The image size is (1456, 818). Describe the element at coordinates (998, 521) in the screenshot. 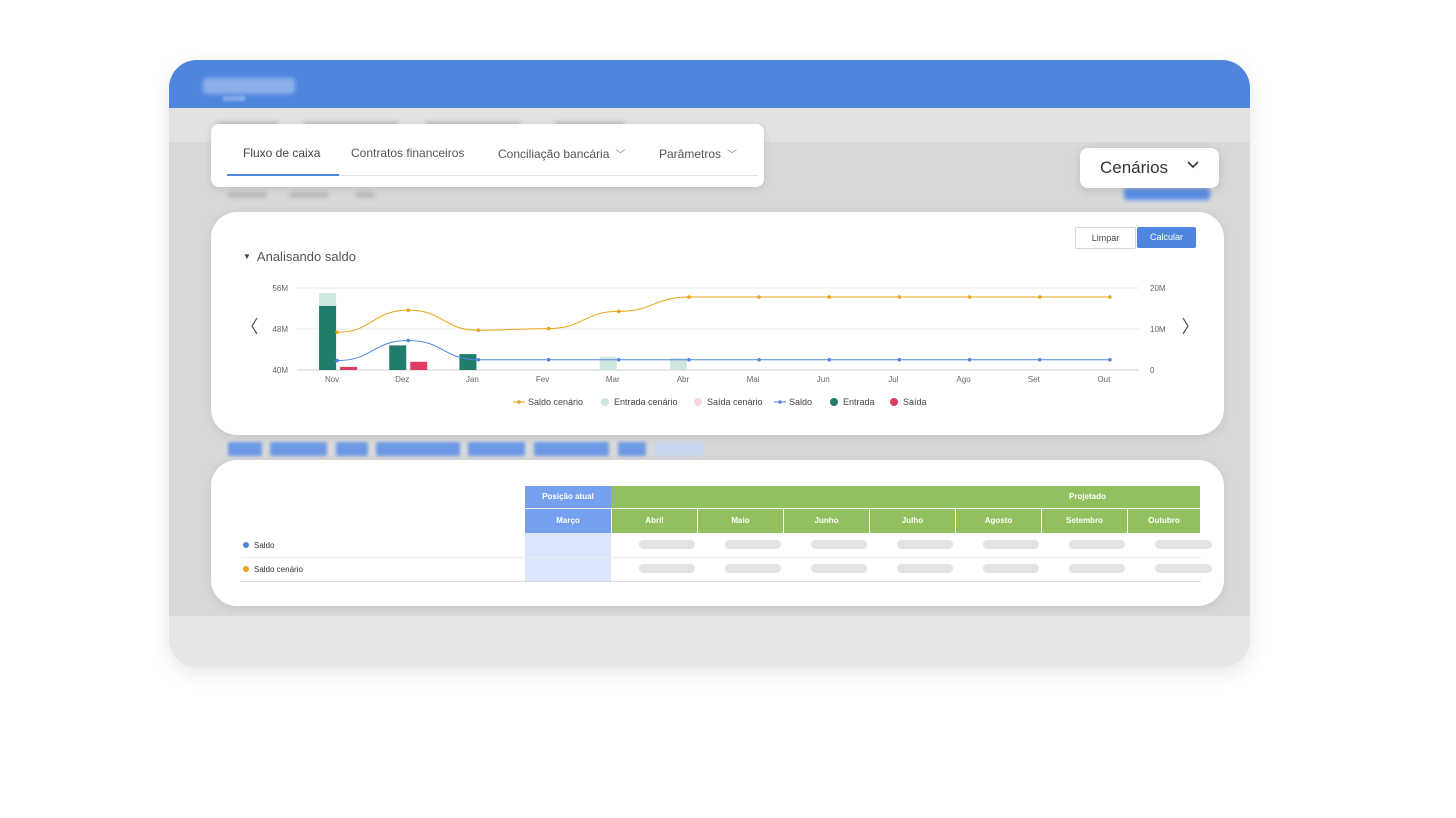

I see `table-col-month: Agosto` at that location.